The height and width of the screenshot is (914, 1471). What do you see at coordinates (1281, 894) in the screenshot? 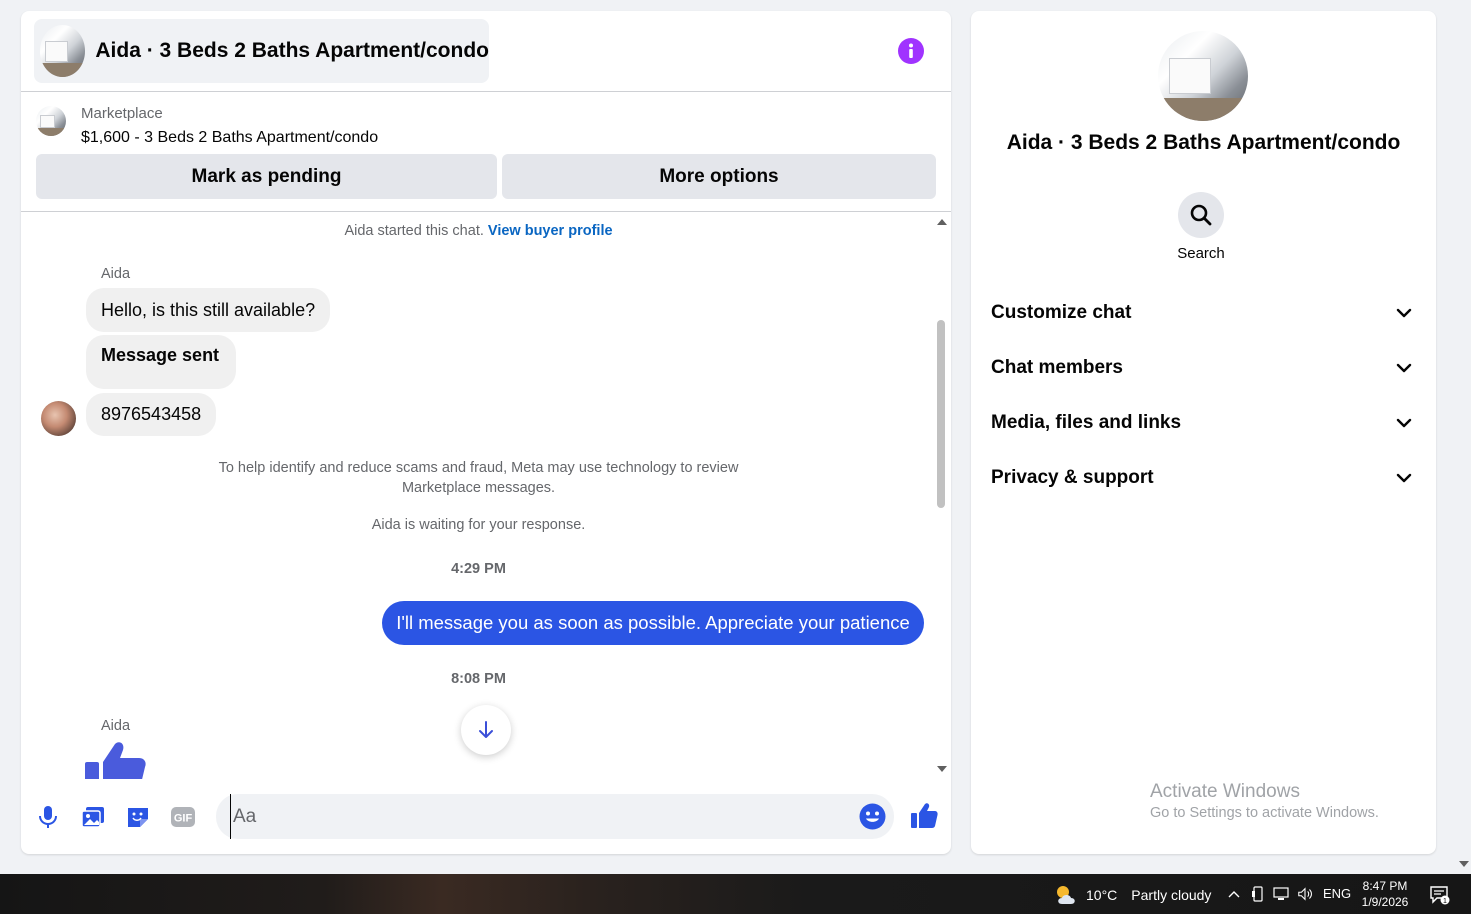
I see `network-icon` at bounding box center [1281, 894].